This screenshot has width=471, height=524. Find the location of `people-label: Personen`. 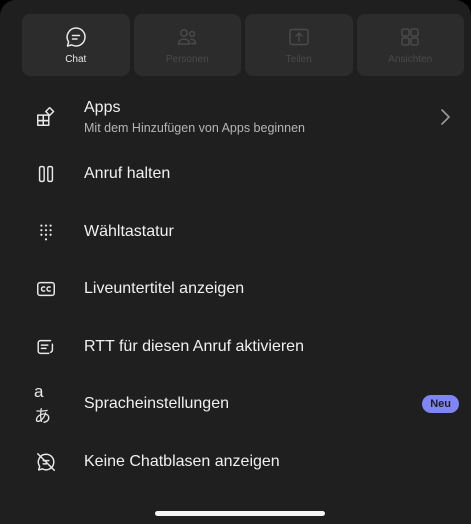

people-label: Personen is located at coordinates (187, 59).